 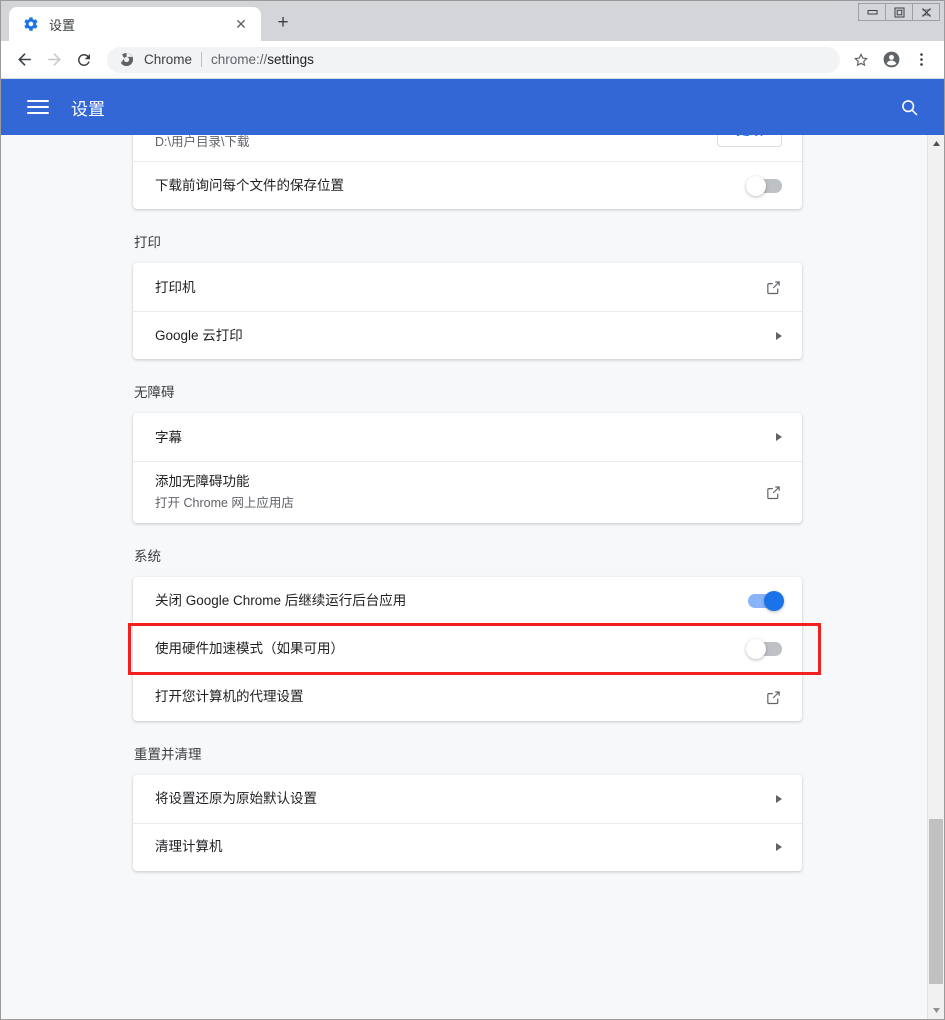 I want to click on omnibox-url-scheme: chrome://, so click(x=239, y=59).